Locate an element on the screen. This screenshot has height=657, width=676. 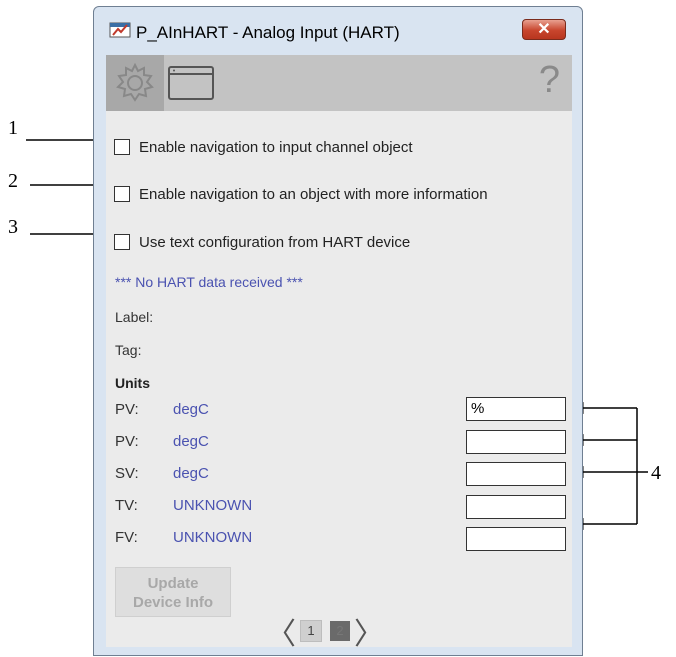
gear-icon is located at coordinates (135, 82).